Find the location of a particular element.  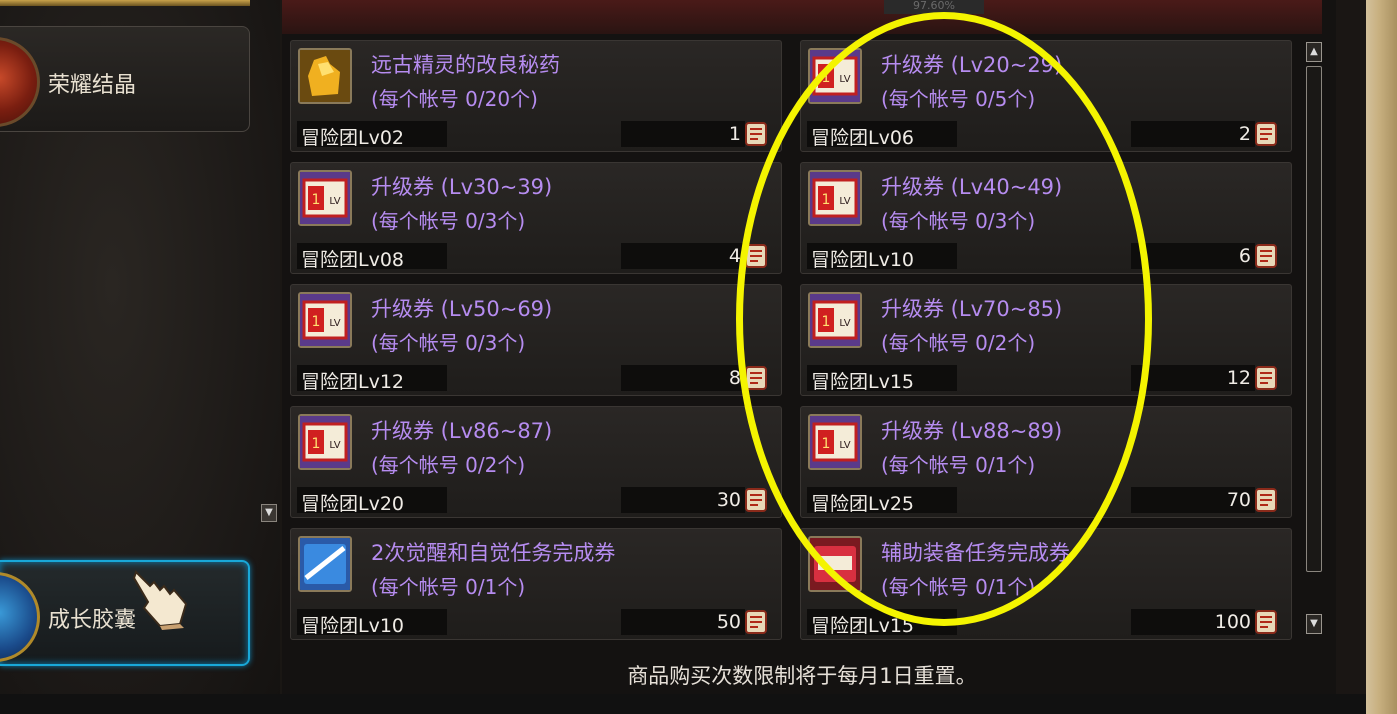

shop-item-card: 辅助装备任务完成券 (每个帐号 0/1个) 冒险团Lv15 100 is located at coordinates (1046, 584).